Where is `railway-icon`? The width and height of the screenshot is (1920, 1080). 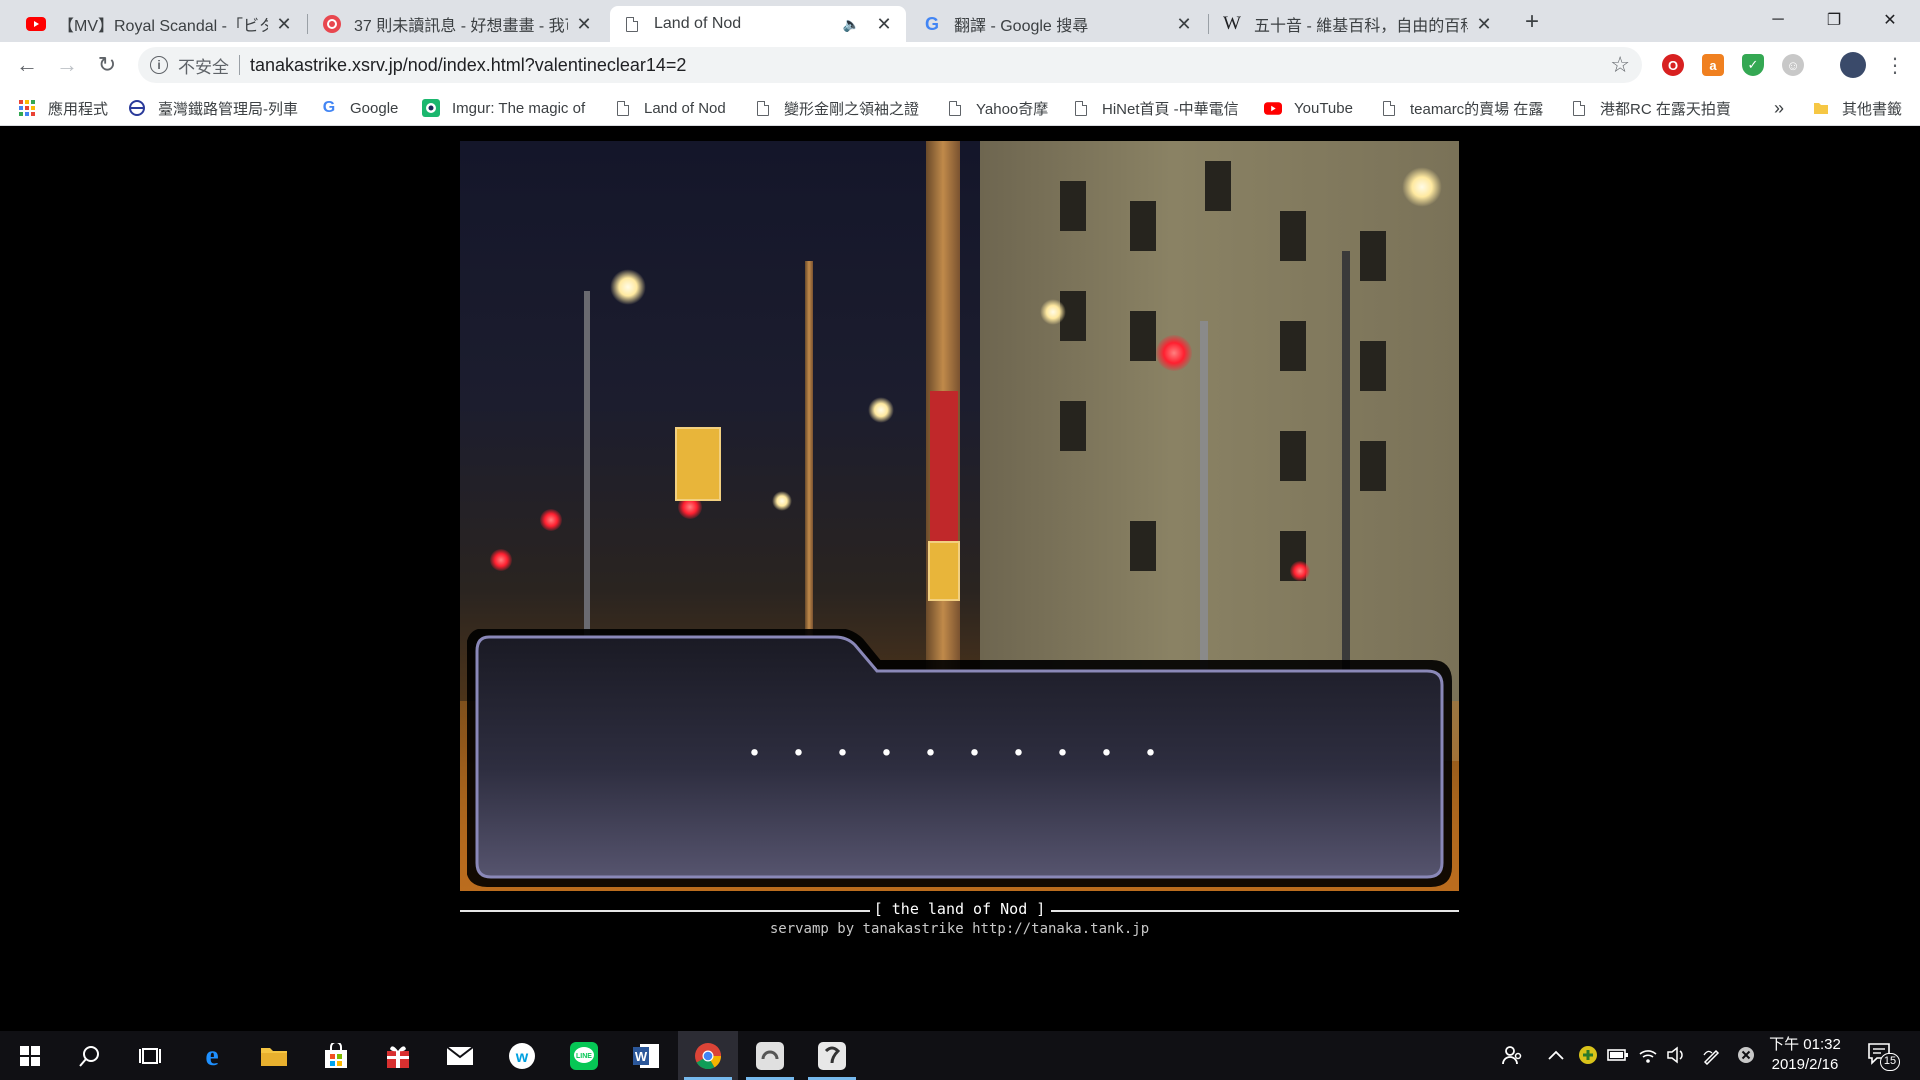 railway-icon is located at coordinates (137, 108).